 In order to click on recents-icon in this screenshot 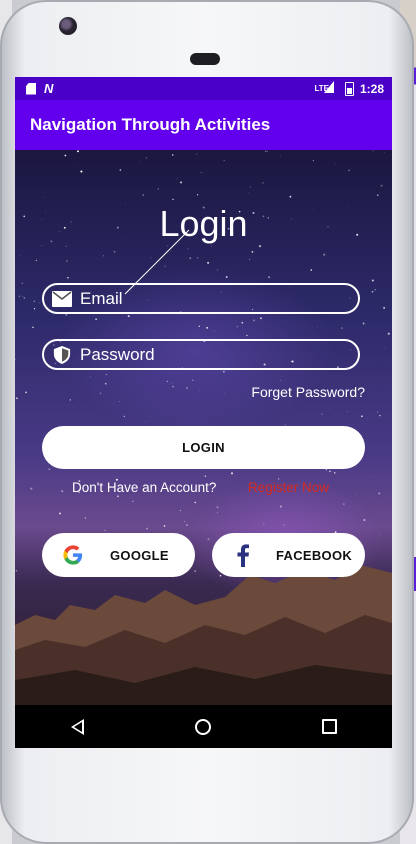, I will do `click(329, 726)`.